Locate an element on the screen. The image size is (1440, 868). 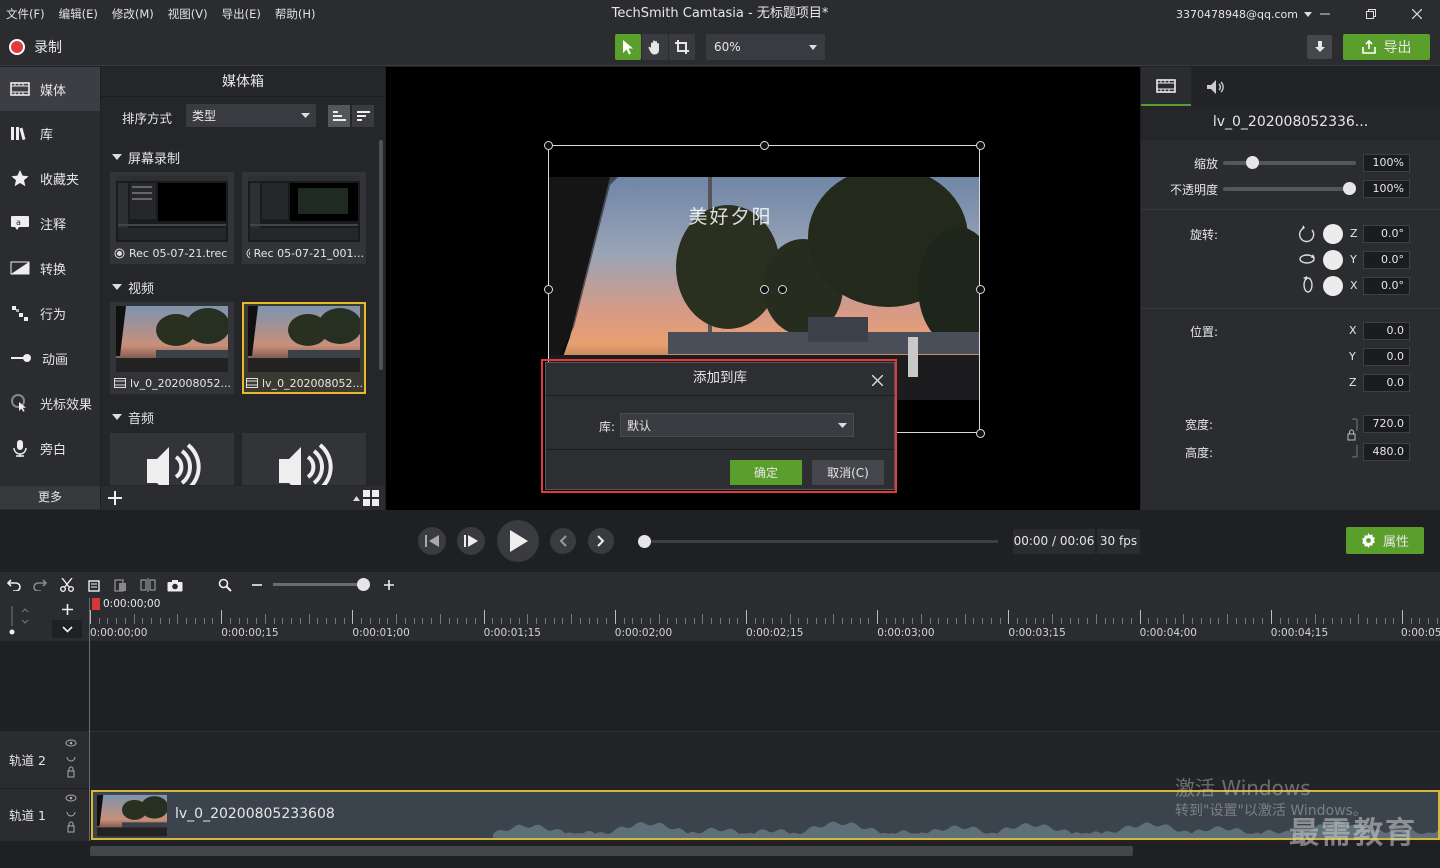
properties-button: 属性 is located at coordinates (1385, 540).